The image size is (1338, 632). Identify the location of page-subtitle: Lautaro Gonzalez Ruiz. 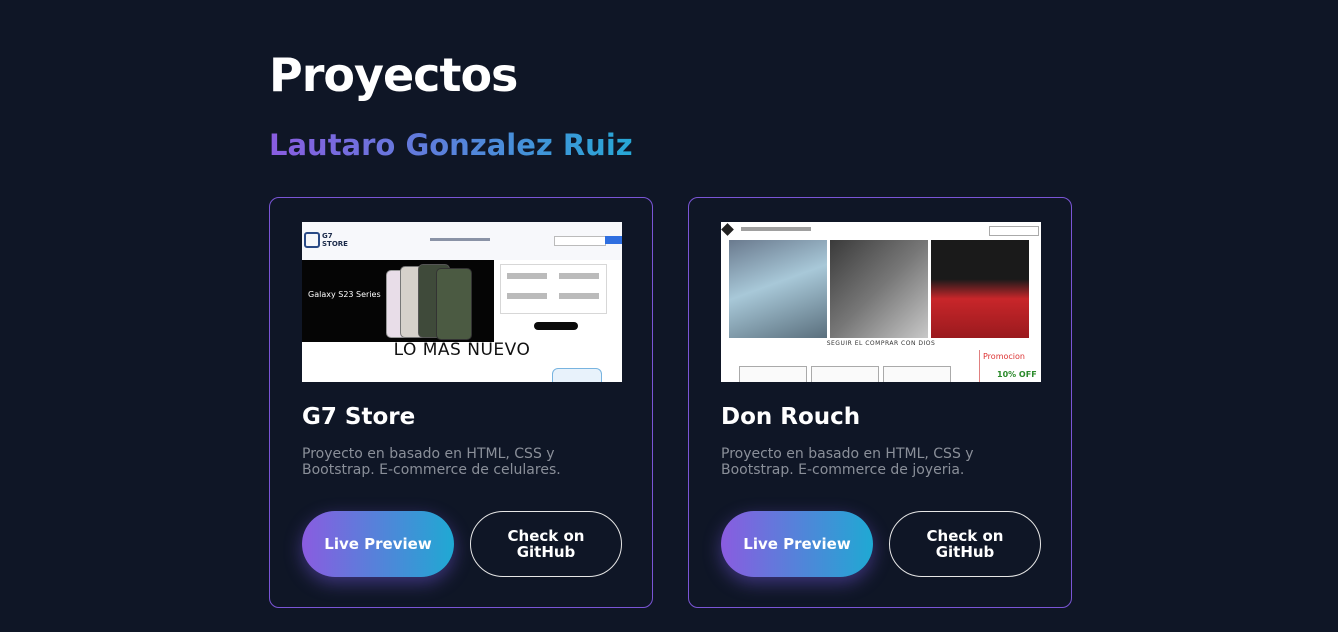
(451, 145).